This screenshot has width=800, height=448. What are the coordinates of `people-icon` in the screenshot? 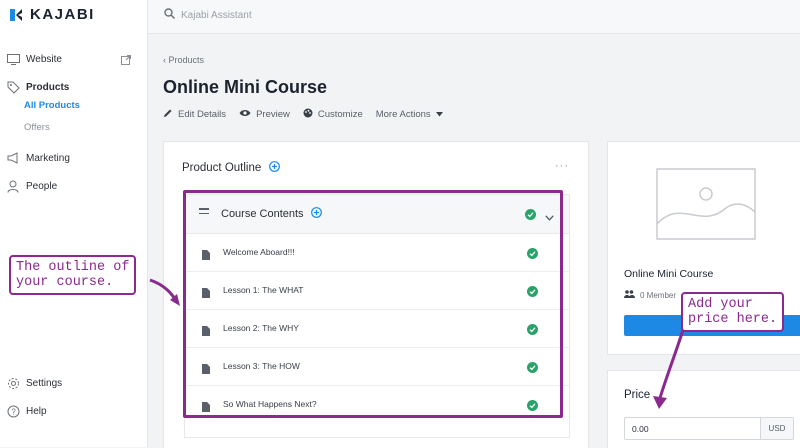 It's located at (629, 295).